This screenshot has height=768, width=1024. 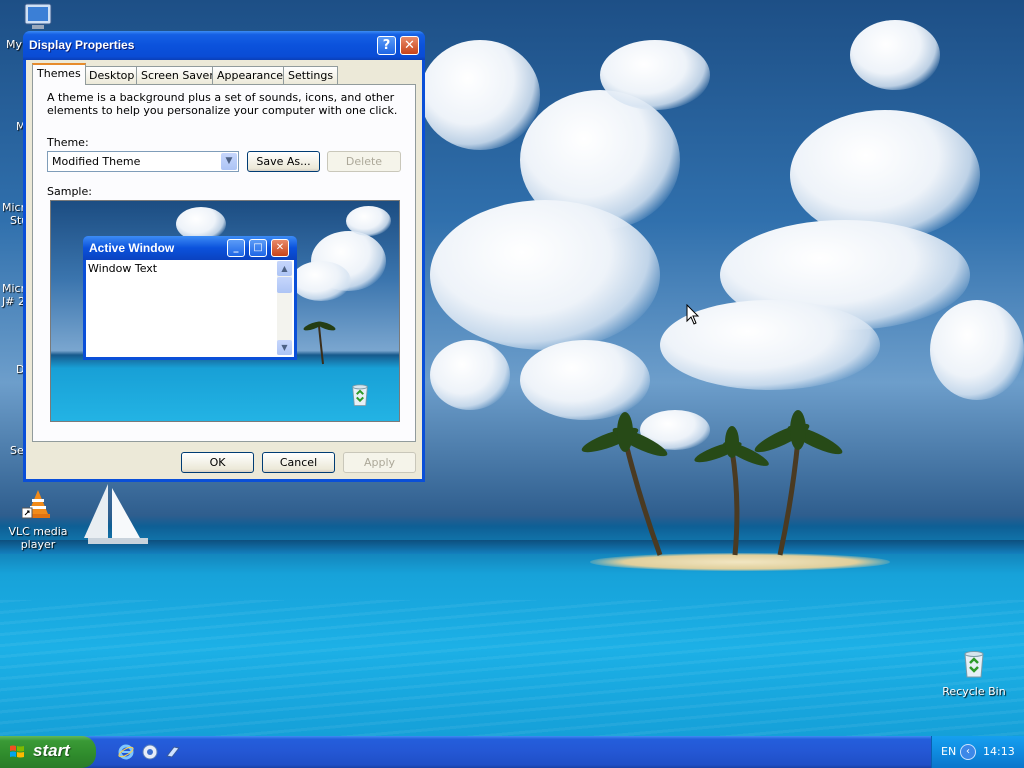 What do you see at coordinates (13, 301) in the screenshot?
I see `desktop-icon-label-partial: J# 2` at bounding box center [13, 301].